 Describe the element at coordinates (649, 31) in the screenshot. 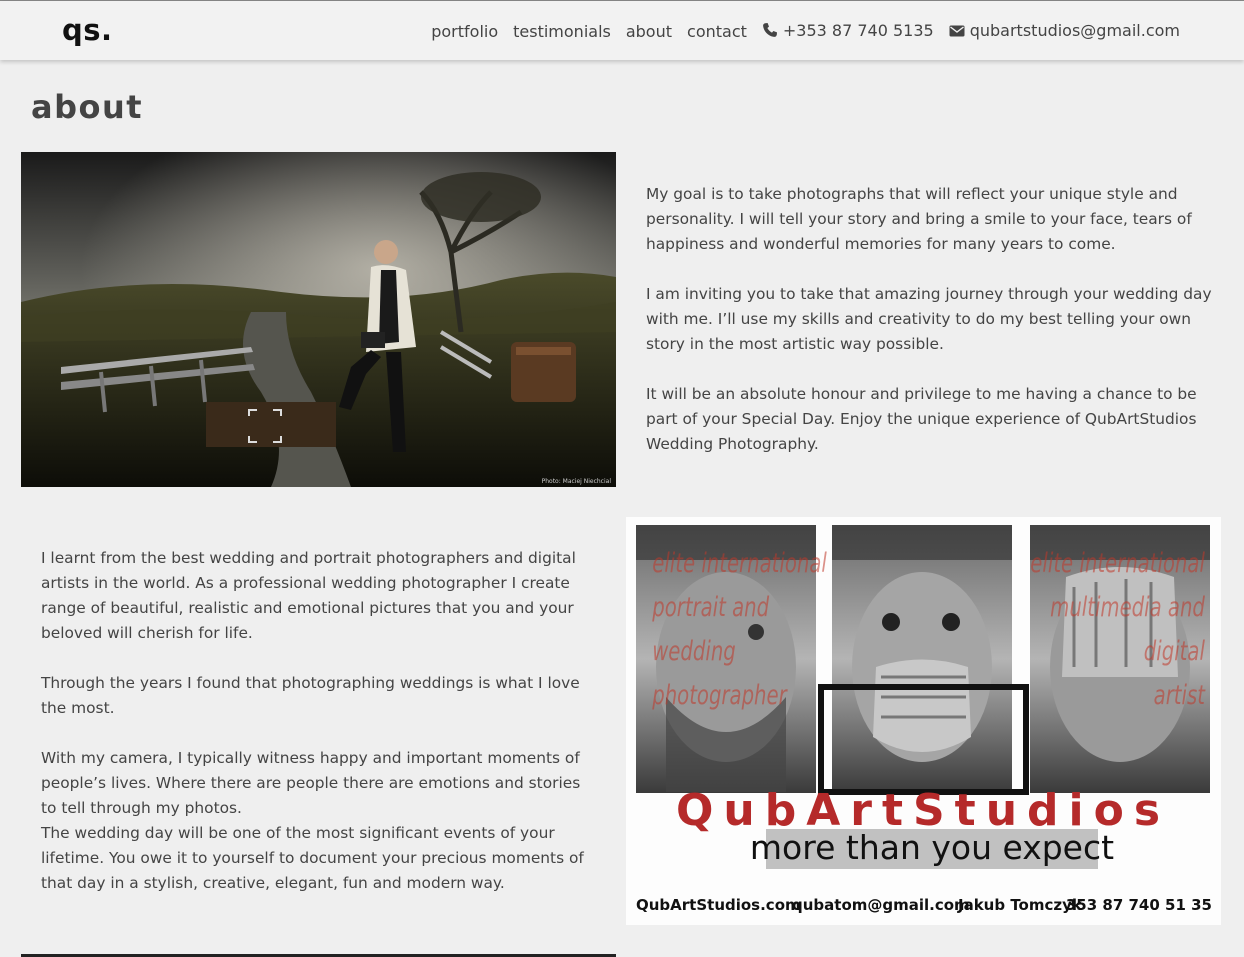

I see `nav-about: about` at that location.